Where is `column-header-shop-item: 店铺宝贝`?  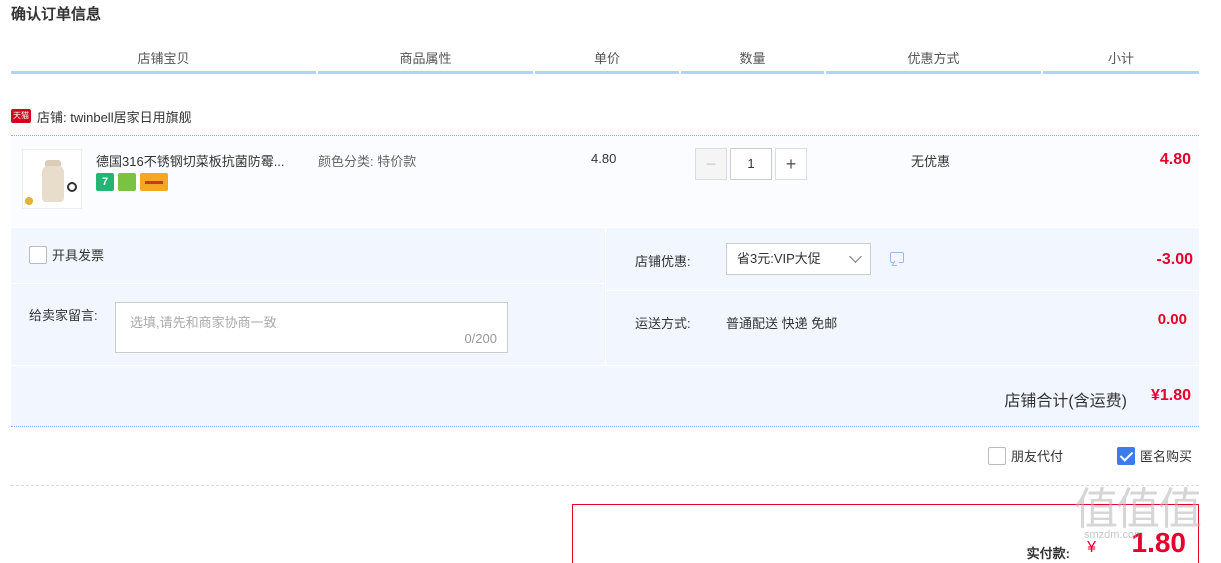 column-header-shop-item: 店铺宝贝 is located at coordinates (163, 62).